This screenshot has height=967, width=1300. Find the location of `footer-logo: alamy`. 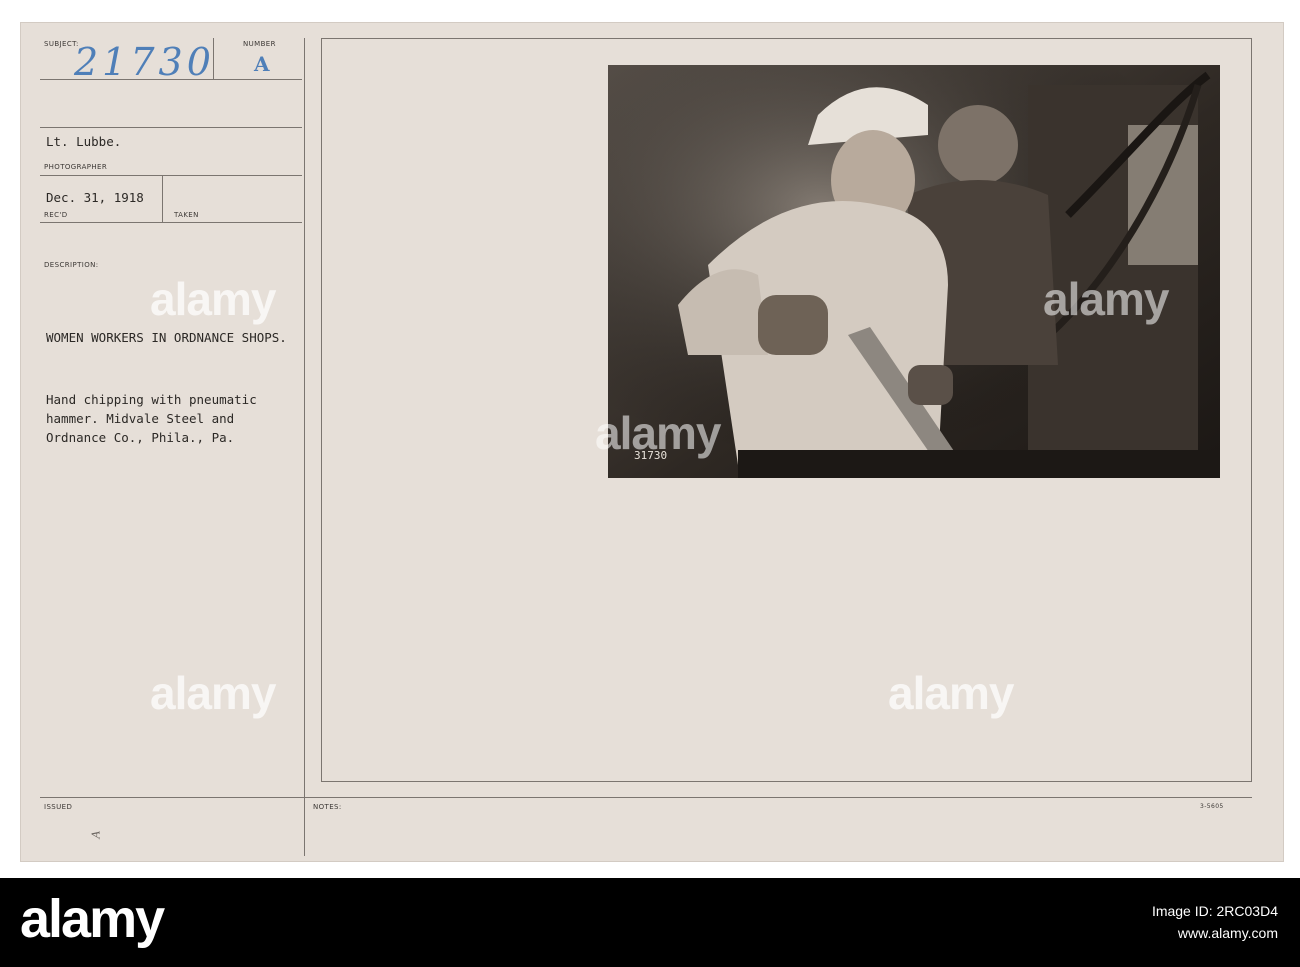

footer-logo: alamy is located at coordinates (92, 919).